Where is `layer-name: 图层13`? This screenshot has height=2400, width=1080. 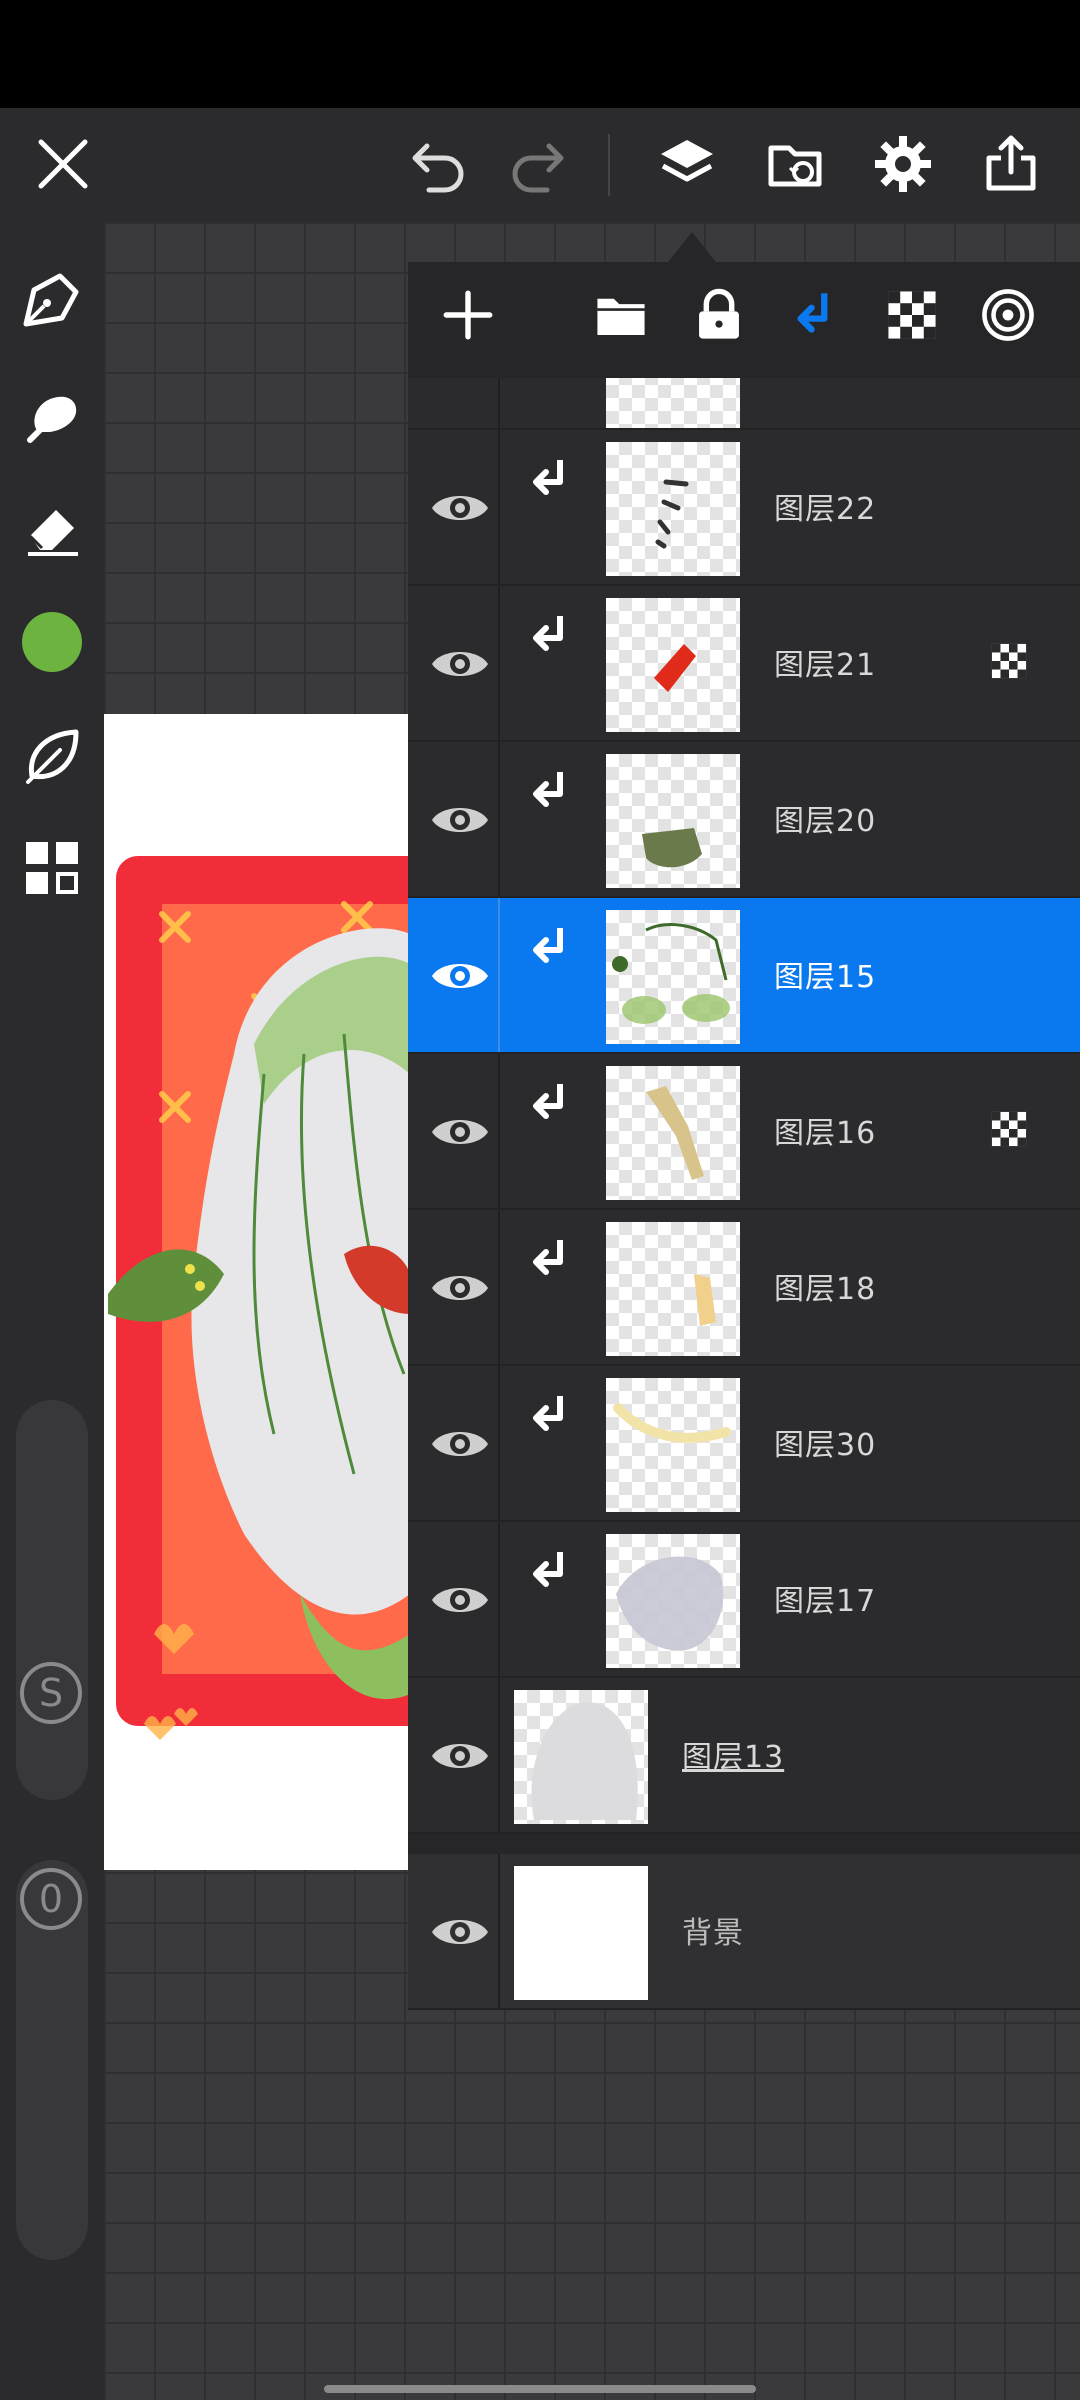 layer-name: 图层13 is located at coordinates (733, 1757).